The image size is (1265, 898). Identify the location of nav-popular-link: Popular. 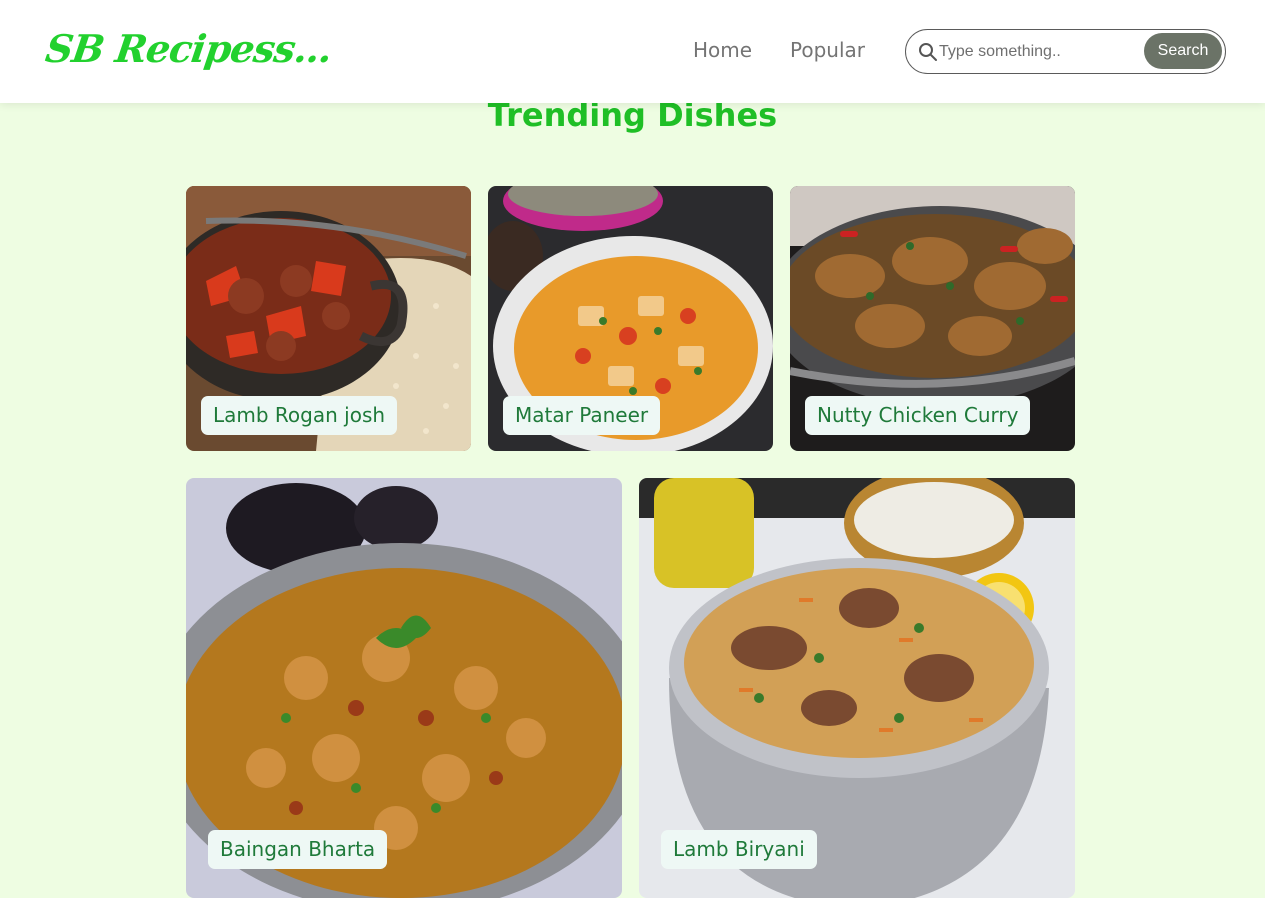
(827, 50).